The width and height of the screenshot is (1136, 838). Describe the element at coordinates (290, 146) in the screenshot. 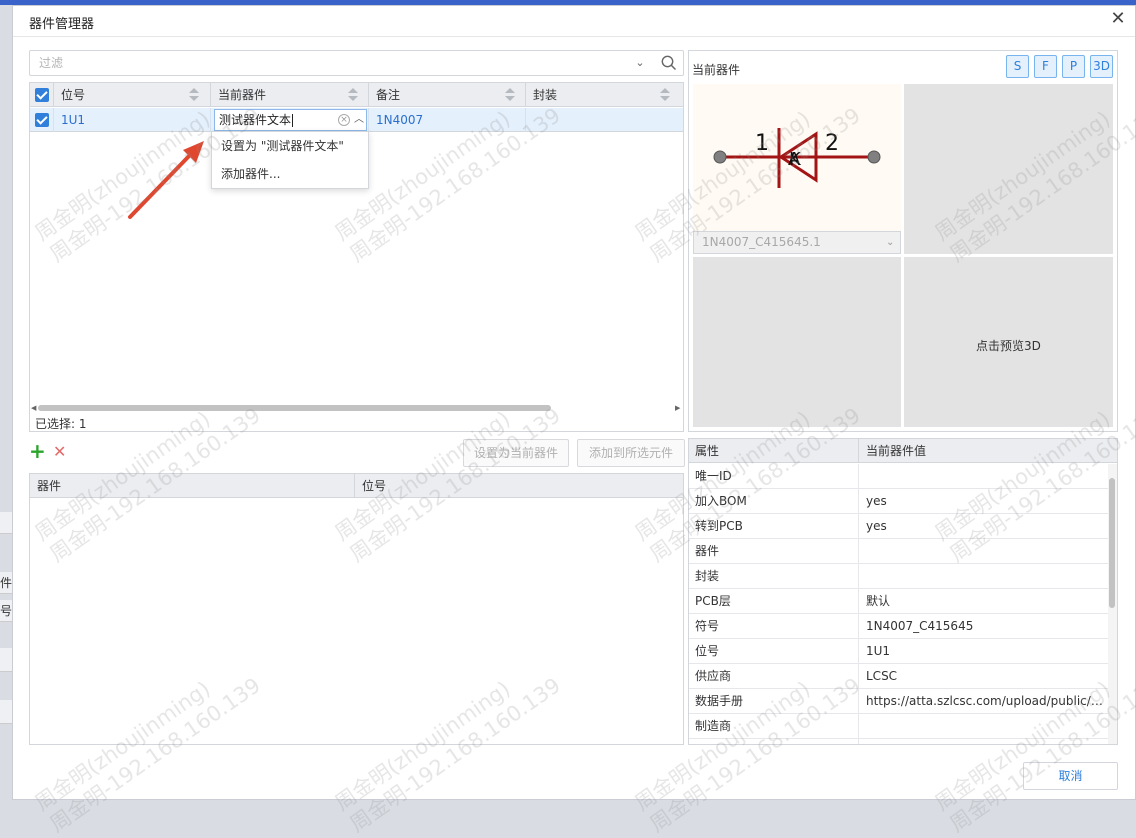

I see `dropdown-item-set-as: 设置为 "测试器件文本"` at that location.